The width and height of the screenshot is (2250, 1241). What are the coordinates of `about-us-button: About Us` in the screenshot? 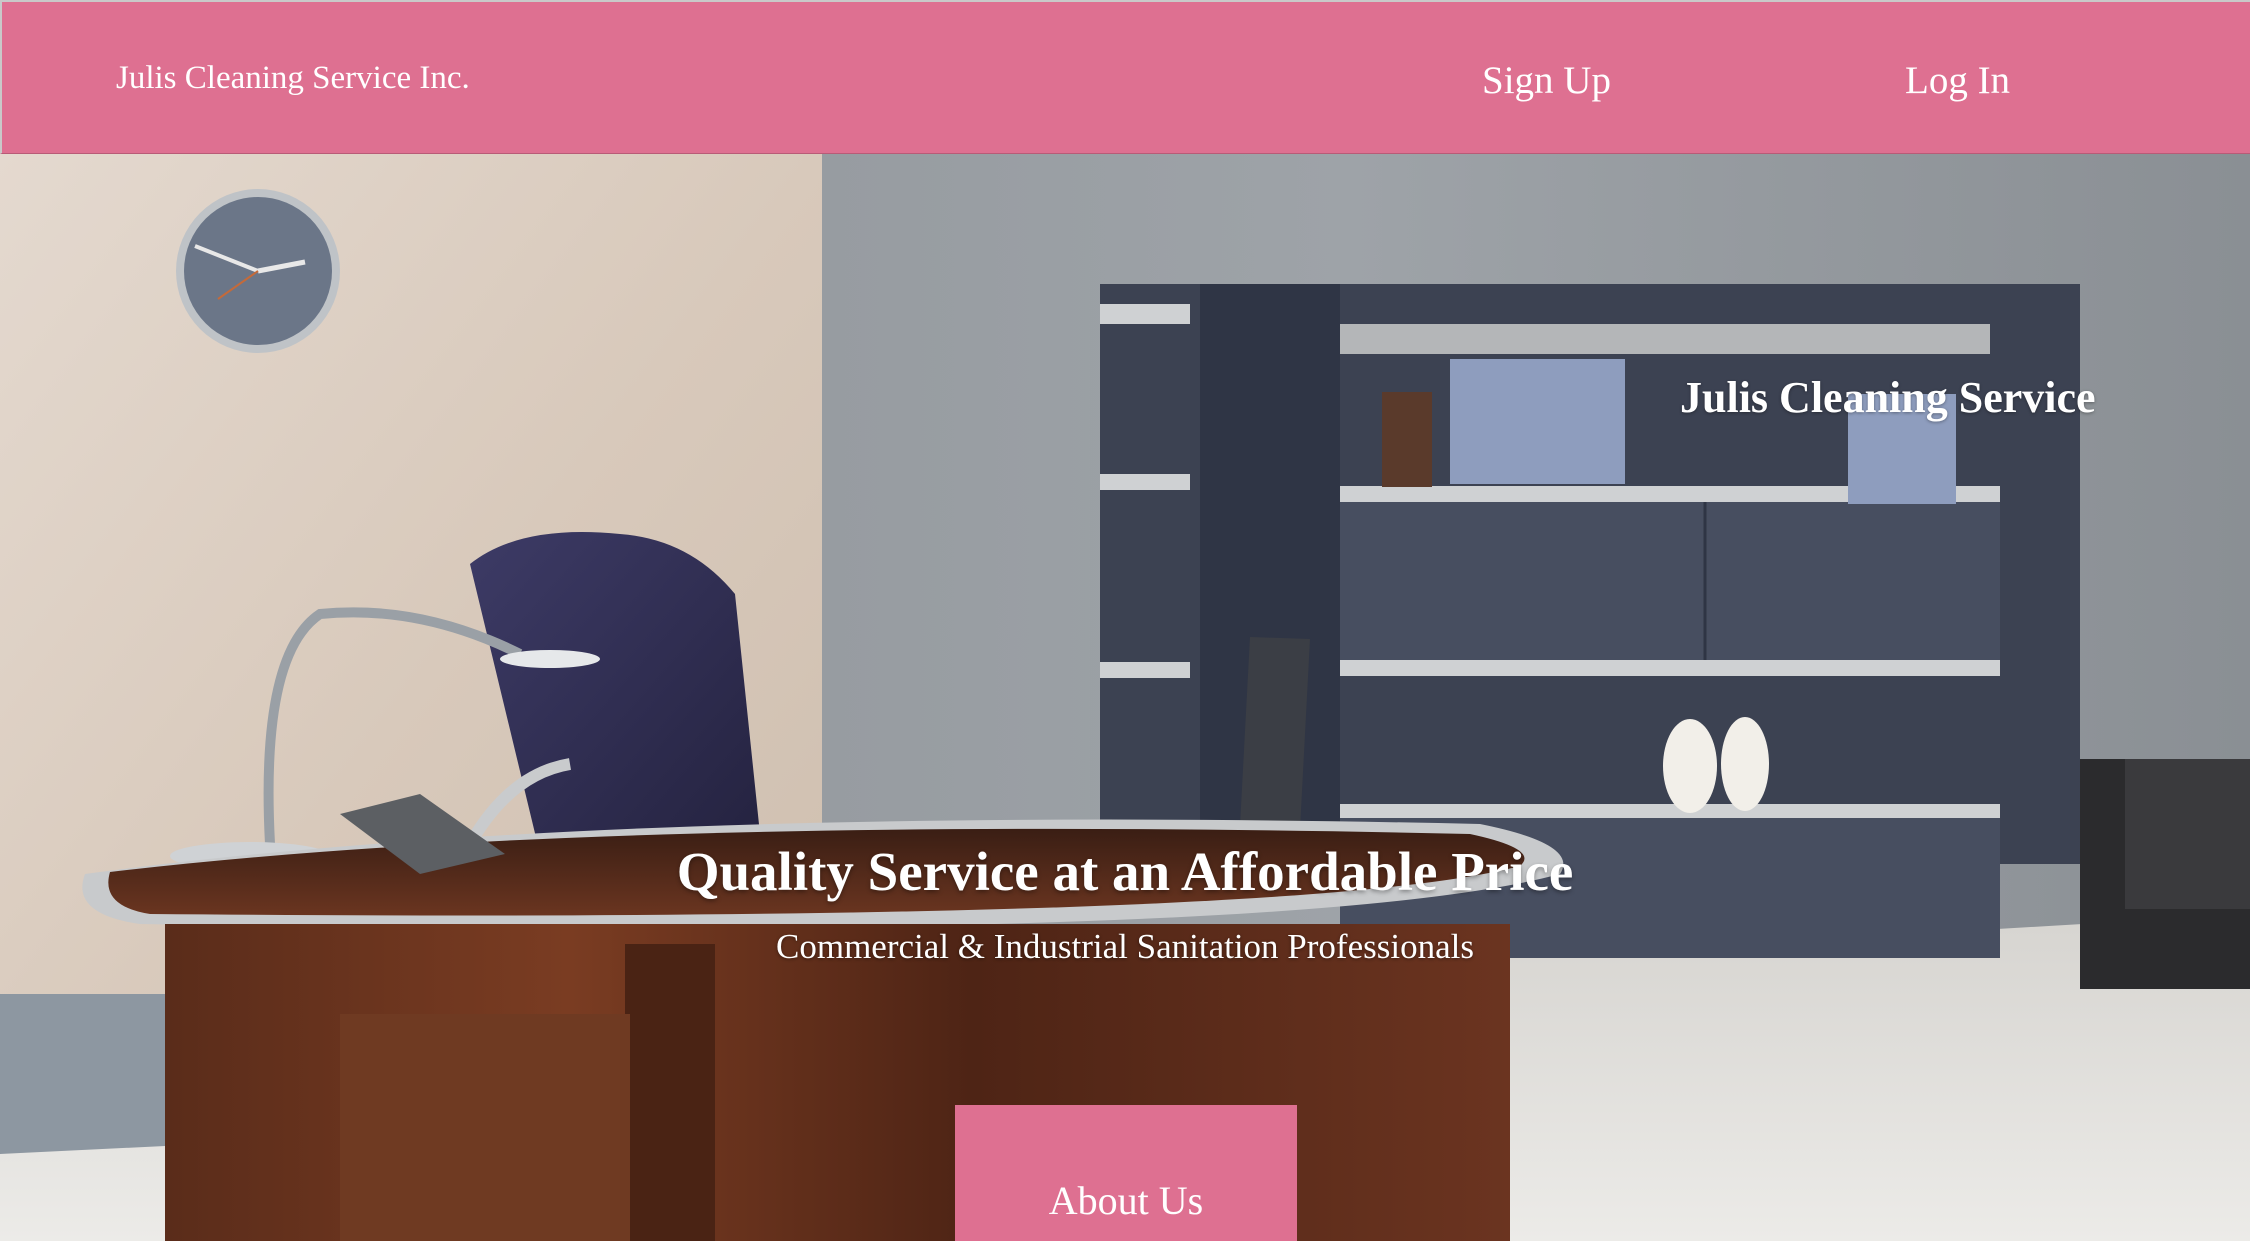 It's located at (1126, 1173).